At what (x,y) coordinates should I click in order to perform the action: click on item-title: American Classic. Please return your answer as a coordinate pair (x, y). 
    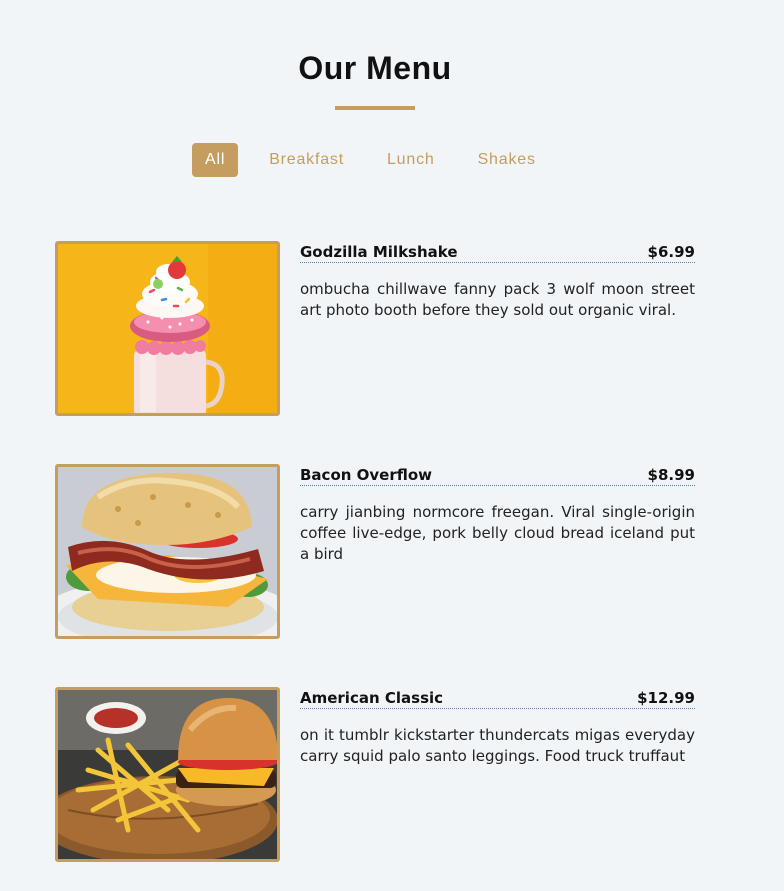
    Looking at the image, I should click on (372, 698).